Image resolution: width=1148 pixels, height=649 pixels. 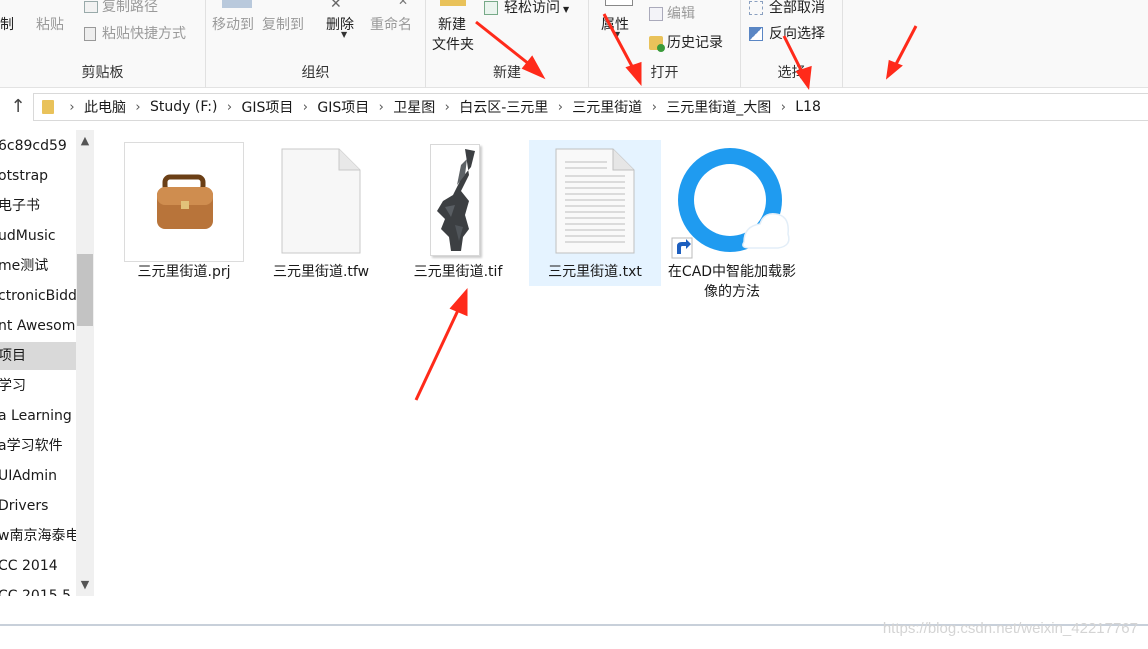 What do you see at coordinates (619, 3) in the screenshot?
I see `properties-icon` at bounding box center [619, 3].